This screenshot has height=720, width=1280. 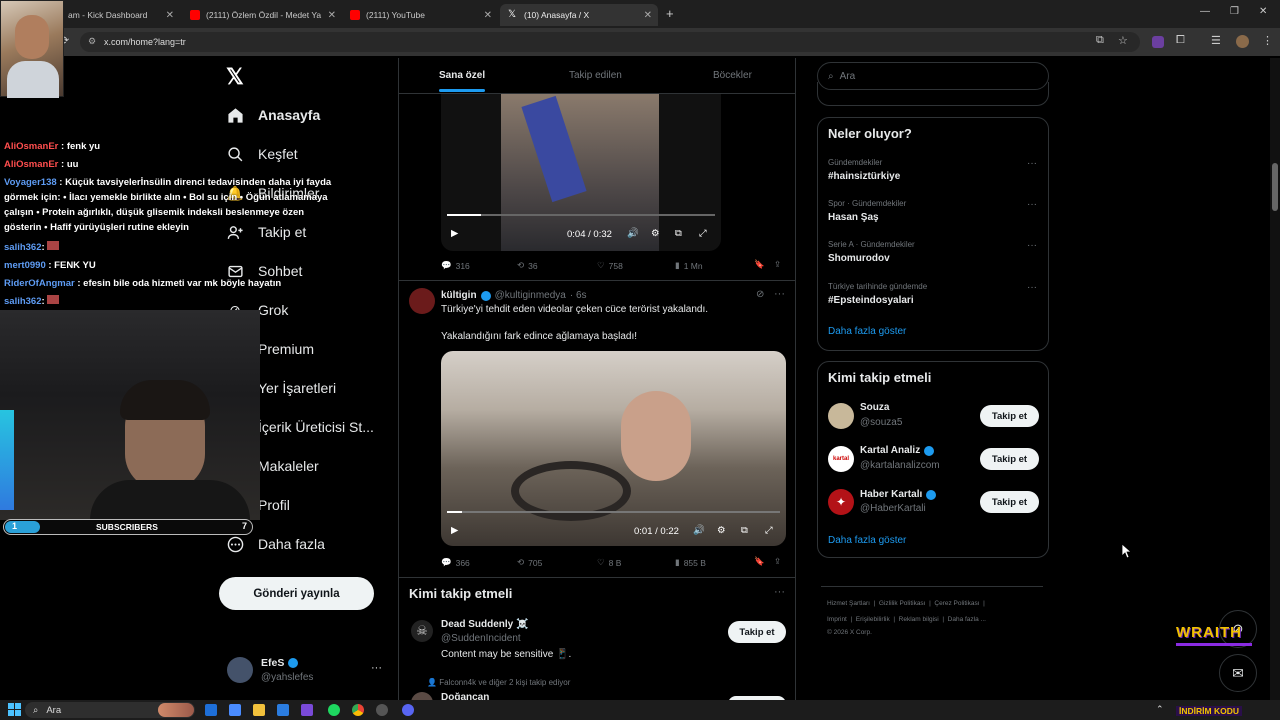 I want to click on like-action: ♡ 758, so click(x=610, y=265).